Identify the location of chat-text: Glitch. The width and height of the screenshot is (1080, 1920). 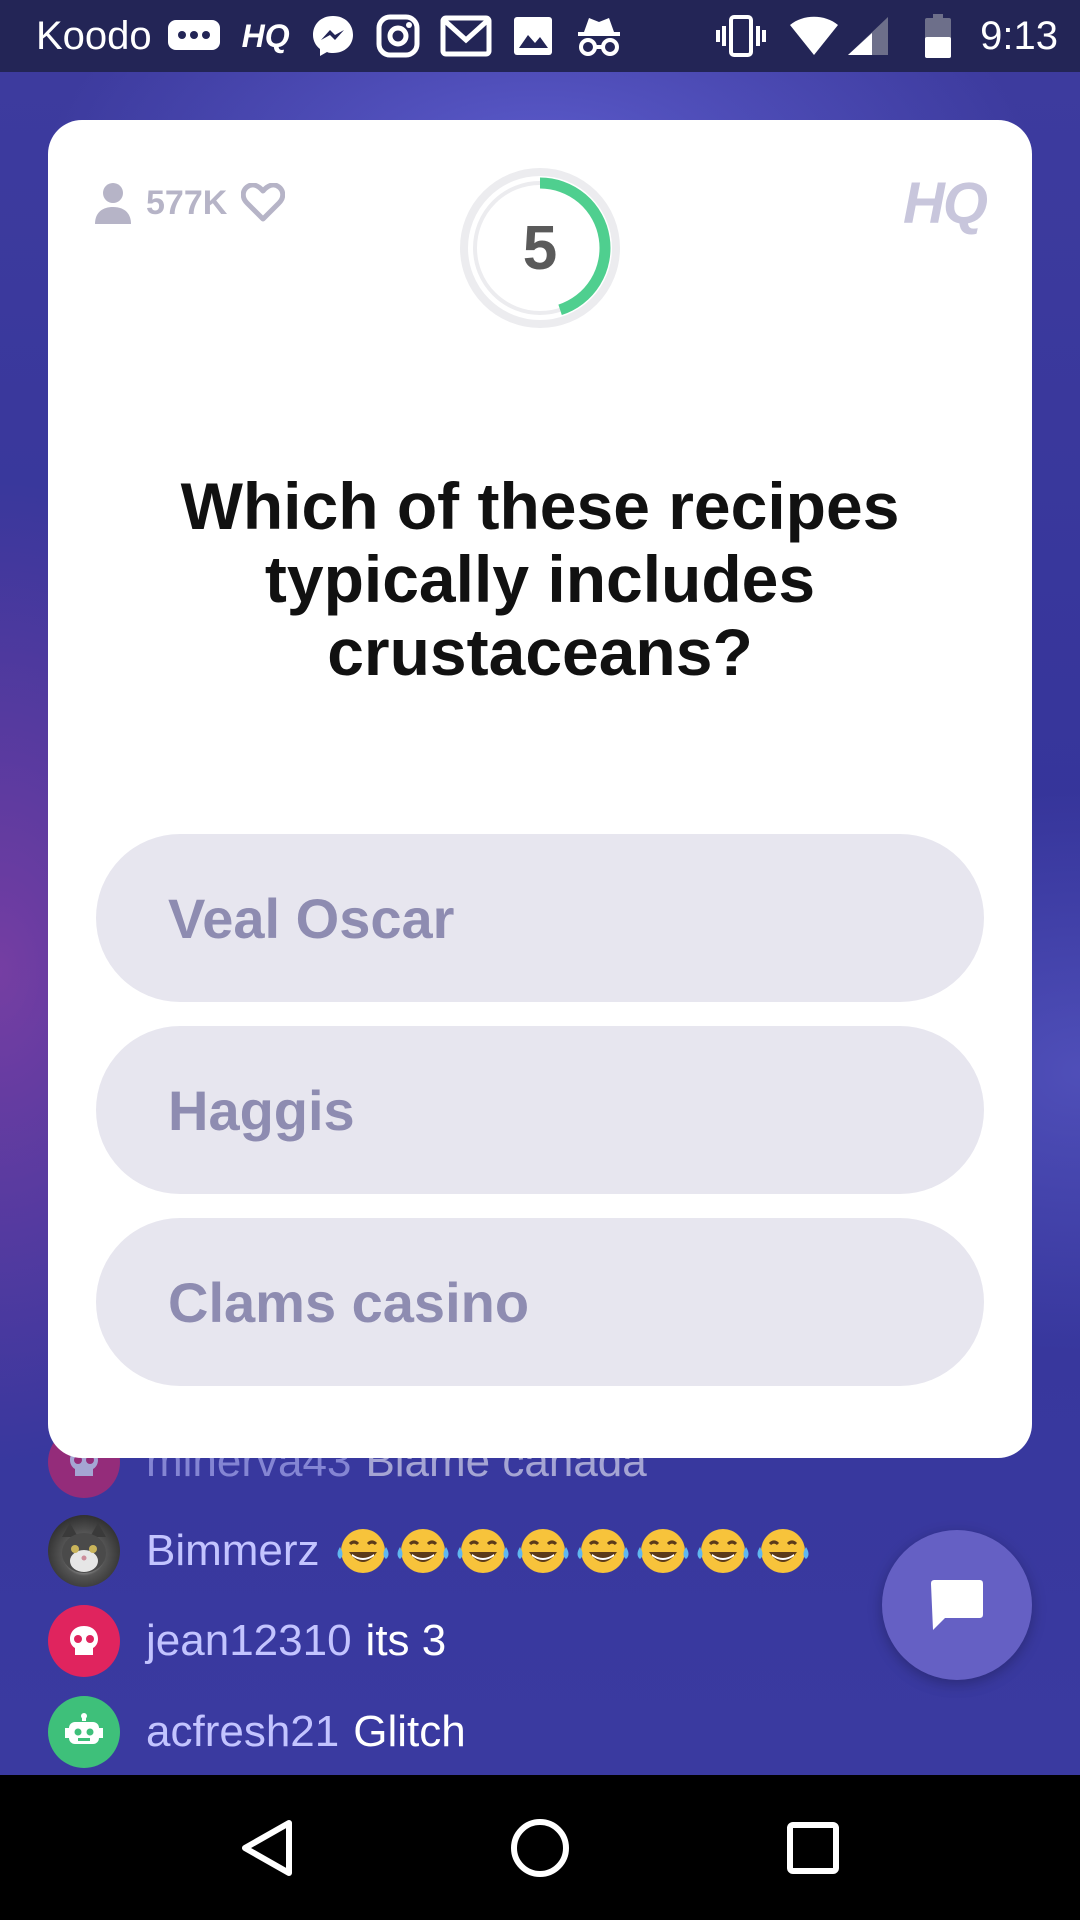
(409, 1731).